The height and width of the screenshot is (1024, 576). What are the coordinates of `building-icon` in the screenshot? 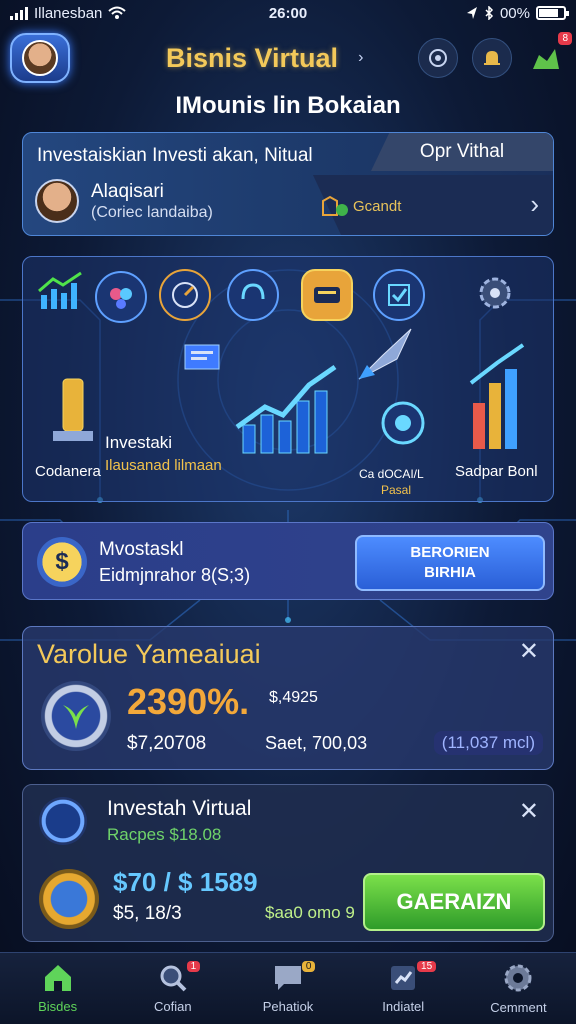 It's located at (335, 205).